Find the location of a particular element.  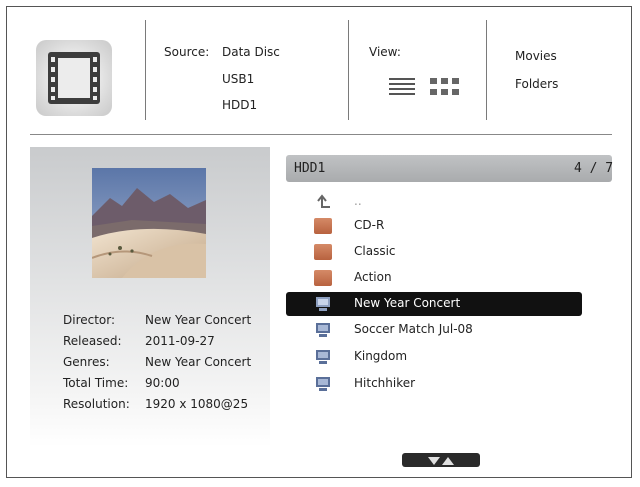

meta-label-total-time: Total Time: is located at coordinates (96, 383).